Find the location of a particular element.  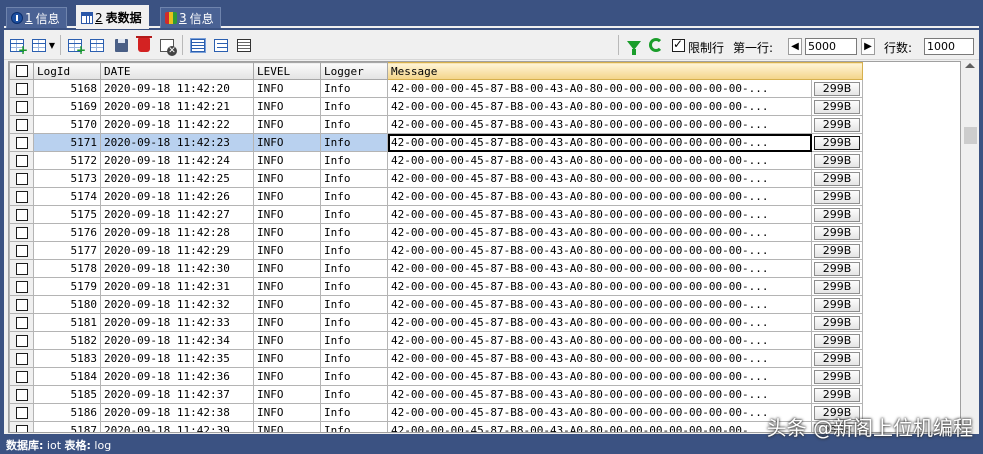

cell-logid: 5185 is located at coordinates (67, 394).